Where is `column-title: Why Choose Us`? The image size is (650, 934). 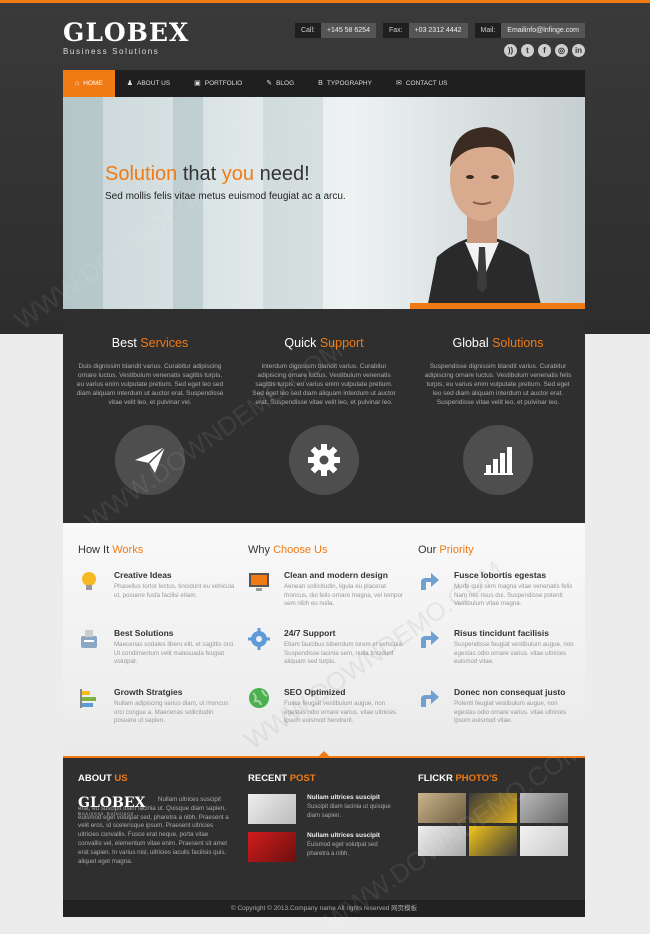
column-title: Why Choose Us is located at coordinates (325, 550).